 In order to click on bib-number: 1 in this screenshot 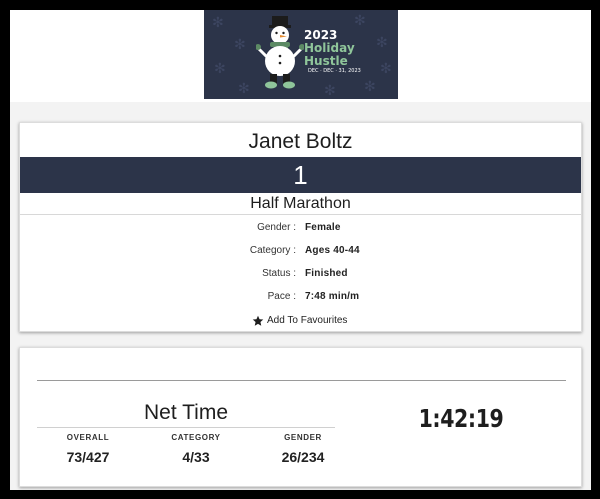, I will do `click(300, 175)`.